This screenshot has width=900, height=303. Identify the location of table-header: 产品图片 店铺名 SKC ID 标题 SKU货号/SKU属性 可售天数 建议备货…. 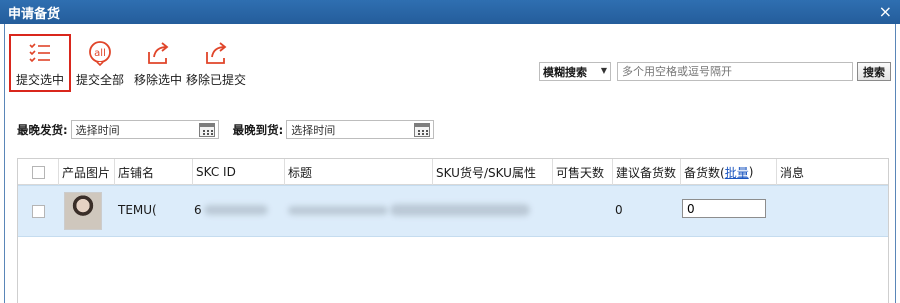
(453, 172).